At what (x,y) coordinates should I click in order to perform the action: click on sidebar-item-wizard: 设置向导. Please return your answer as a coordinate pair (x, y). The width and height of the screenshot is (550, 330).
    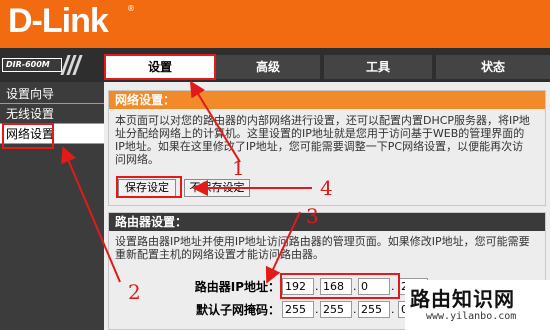
    Looking at the image, I should click on (52, 94).